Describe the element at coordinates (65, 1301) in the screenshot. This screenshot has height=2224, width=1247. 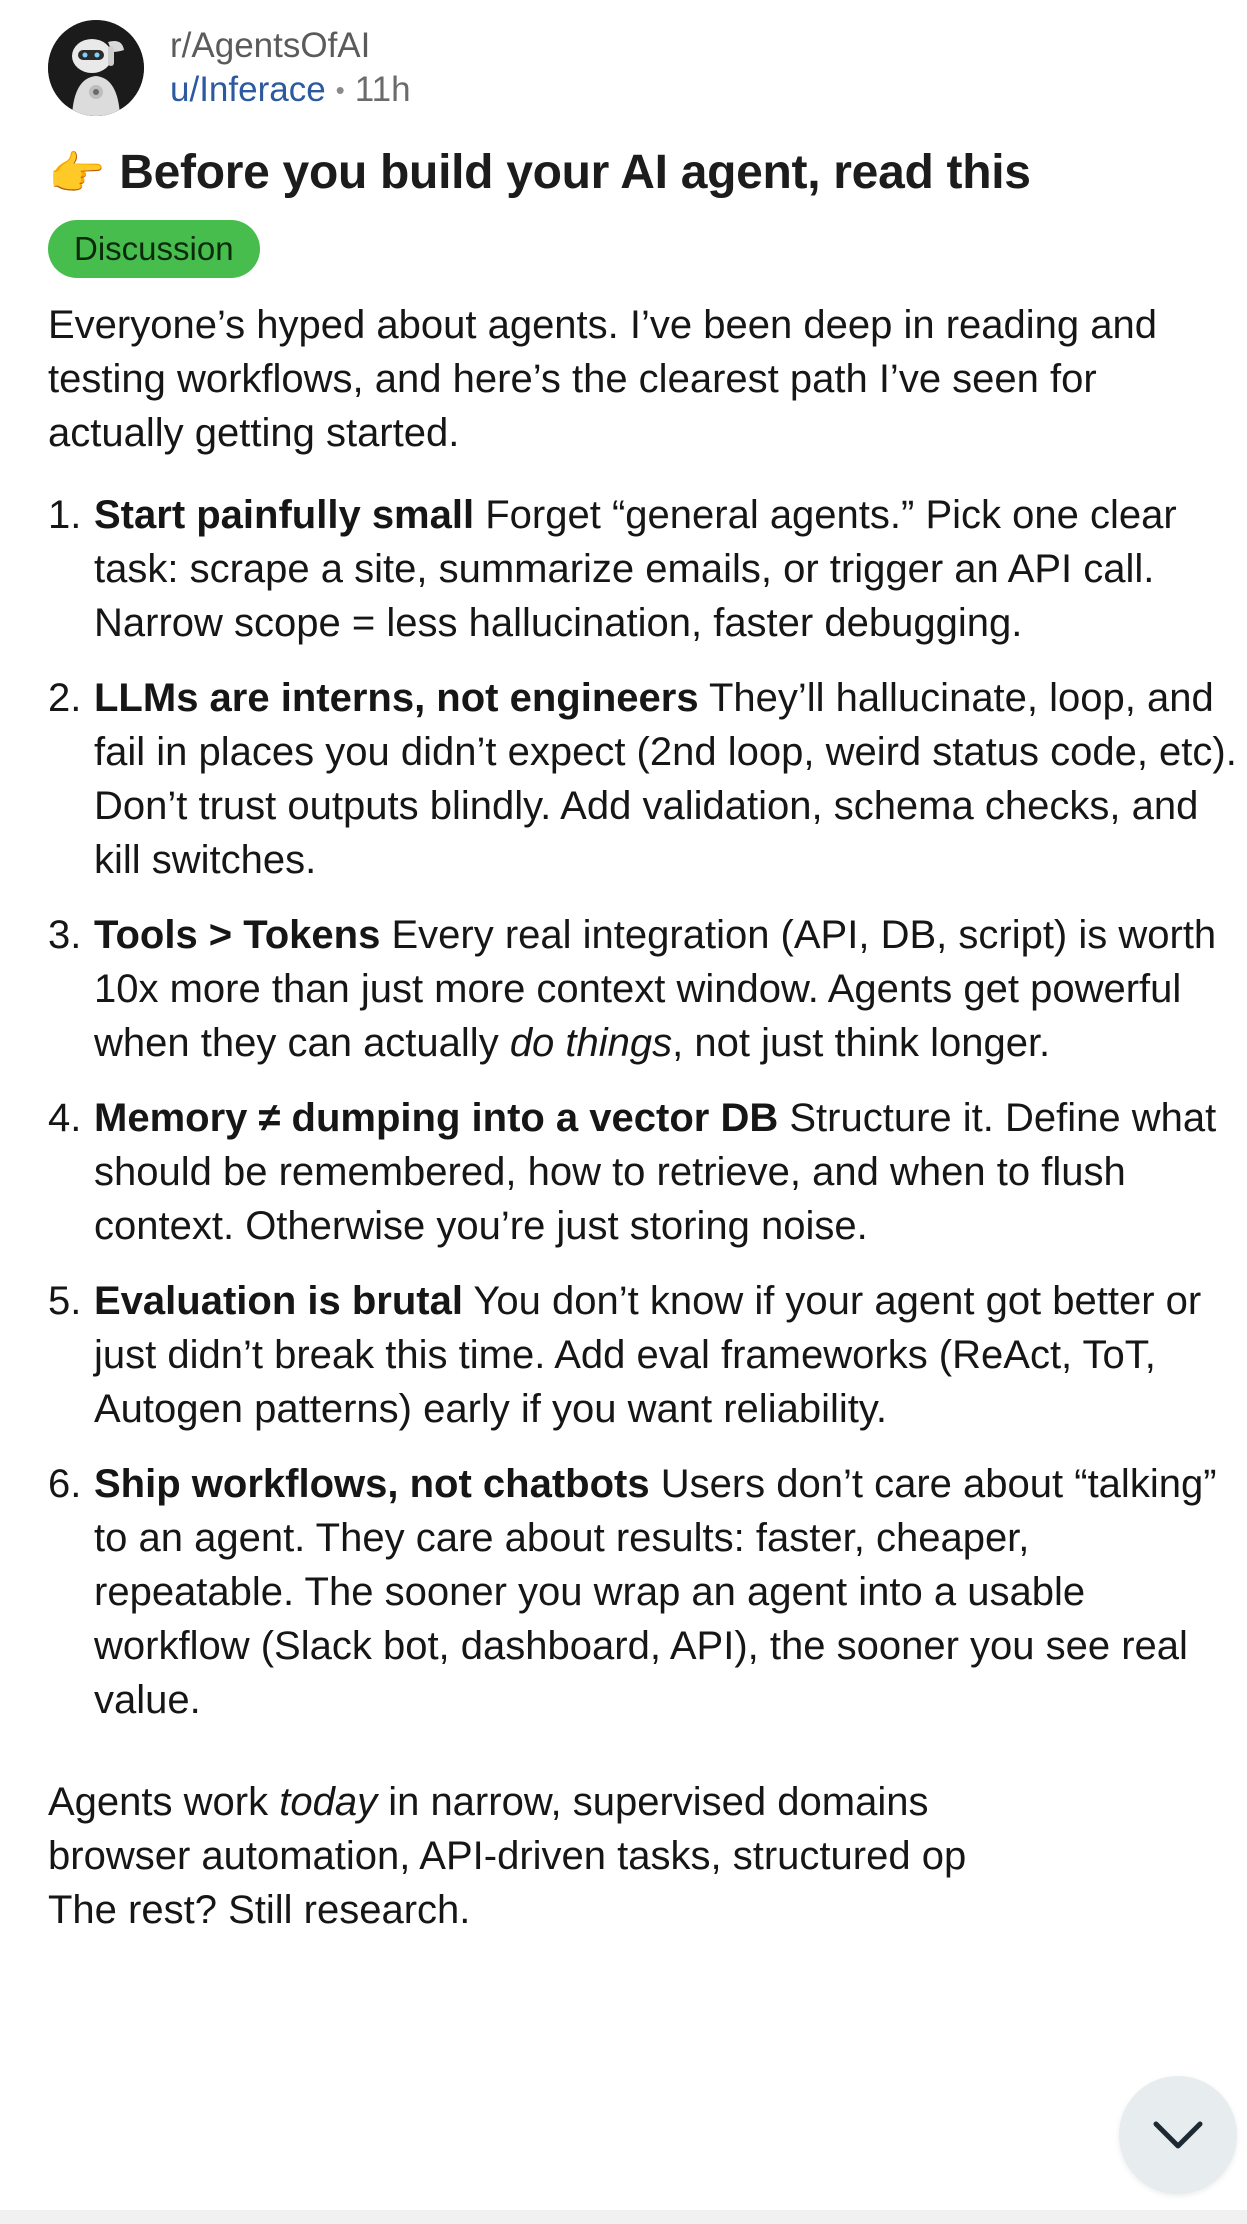
I see `list-item-number: 5.` at that location.